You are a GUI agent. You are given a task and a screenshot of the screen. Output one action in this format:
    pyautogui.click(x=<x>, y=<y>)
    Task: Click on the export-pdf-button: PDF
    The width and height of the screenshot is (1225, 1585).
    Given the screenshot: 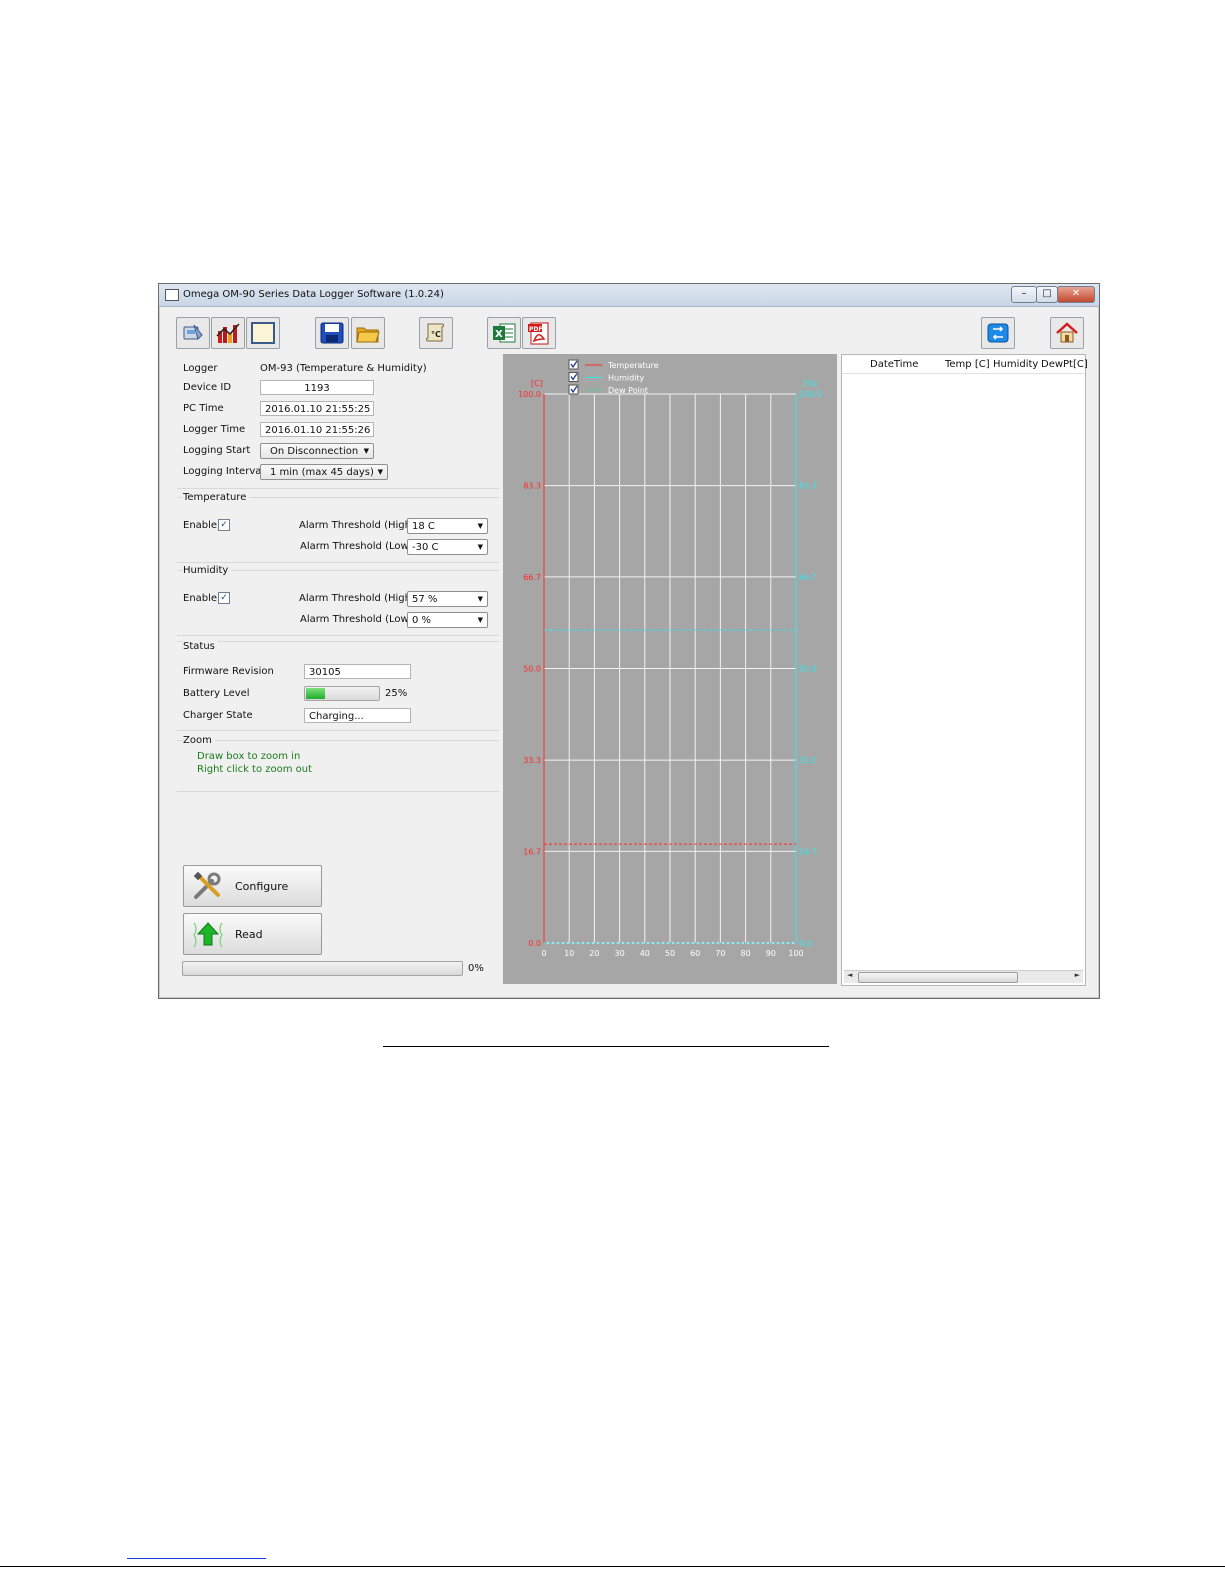 What is the action you would take?
    pyautogui.click(x=539, y=333)
    